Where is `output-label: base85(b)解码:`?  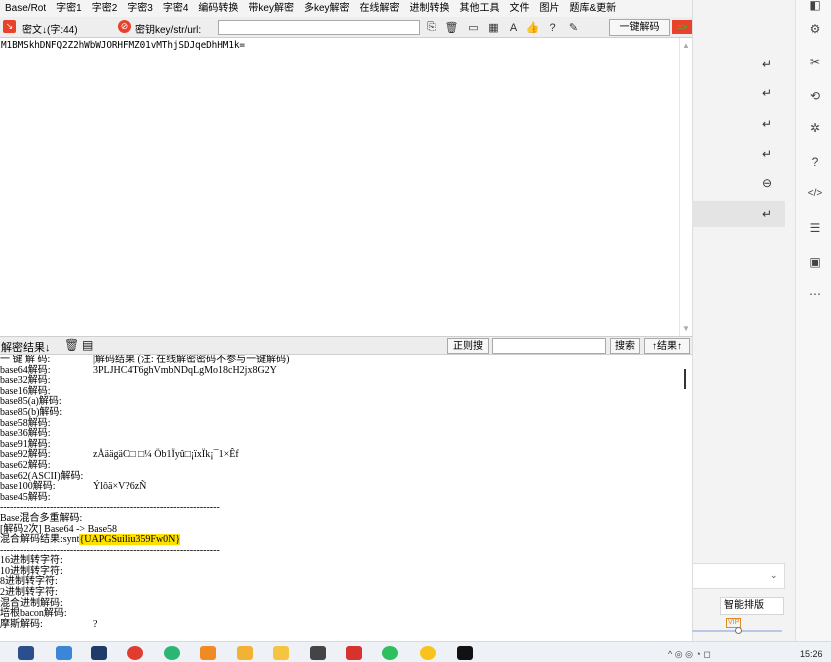
output-label: base85(b)解码: is located at coordinates (31, 412).